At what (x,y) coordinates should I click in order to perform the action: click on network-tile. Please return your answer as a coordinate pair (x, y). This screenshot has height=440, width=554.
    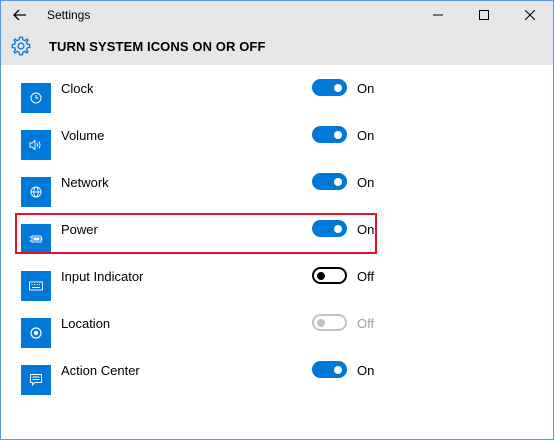
    Looking at the image, I should click on (36, 192).